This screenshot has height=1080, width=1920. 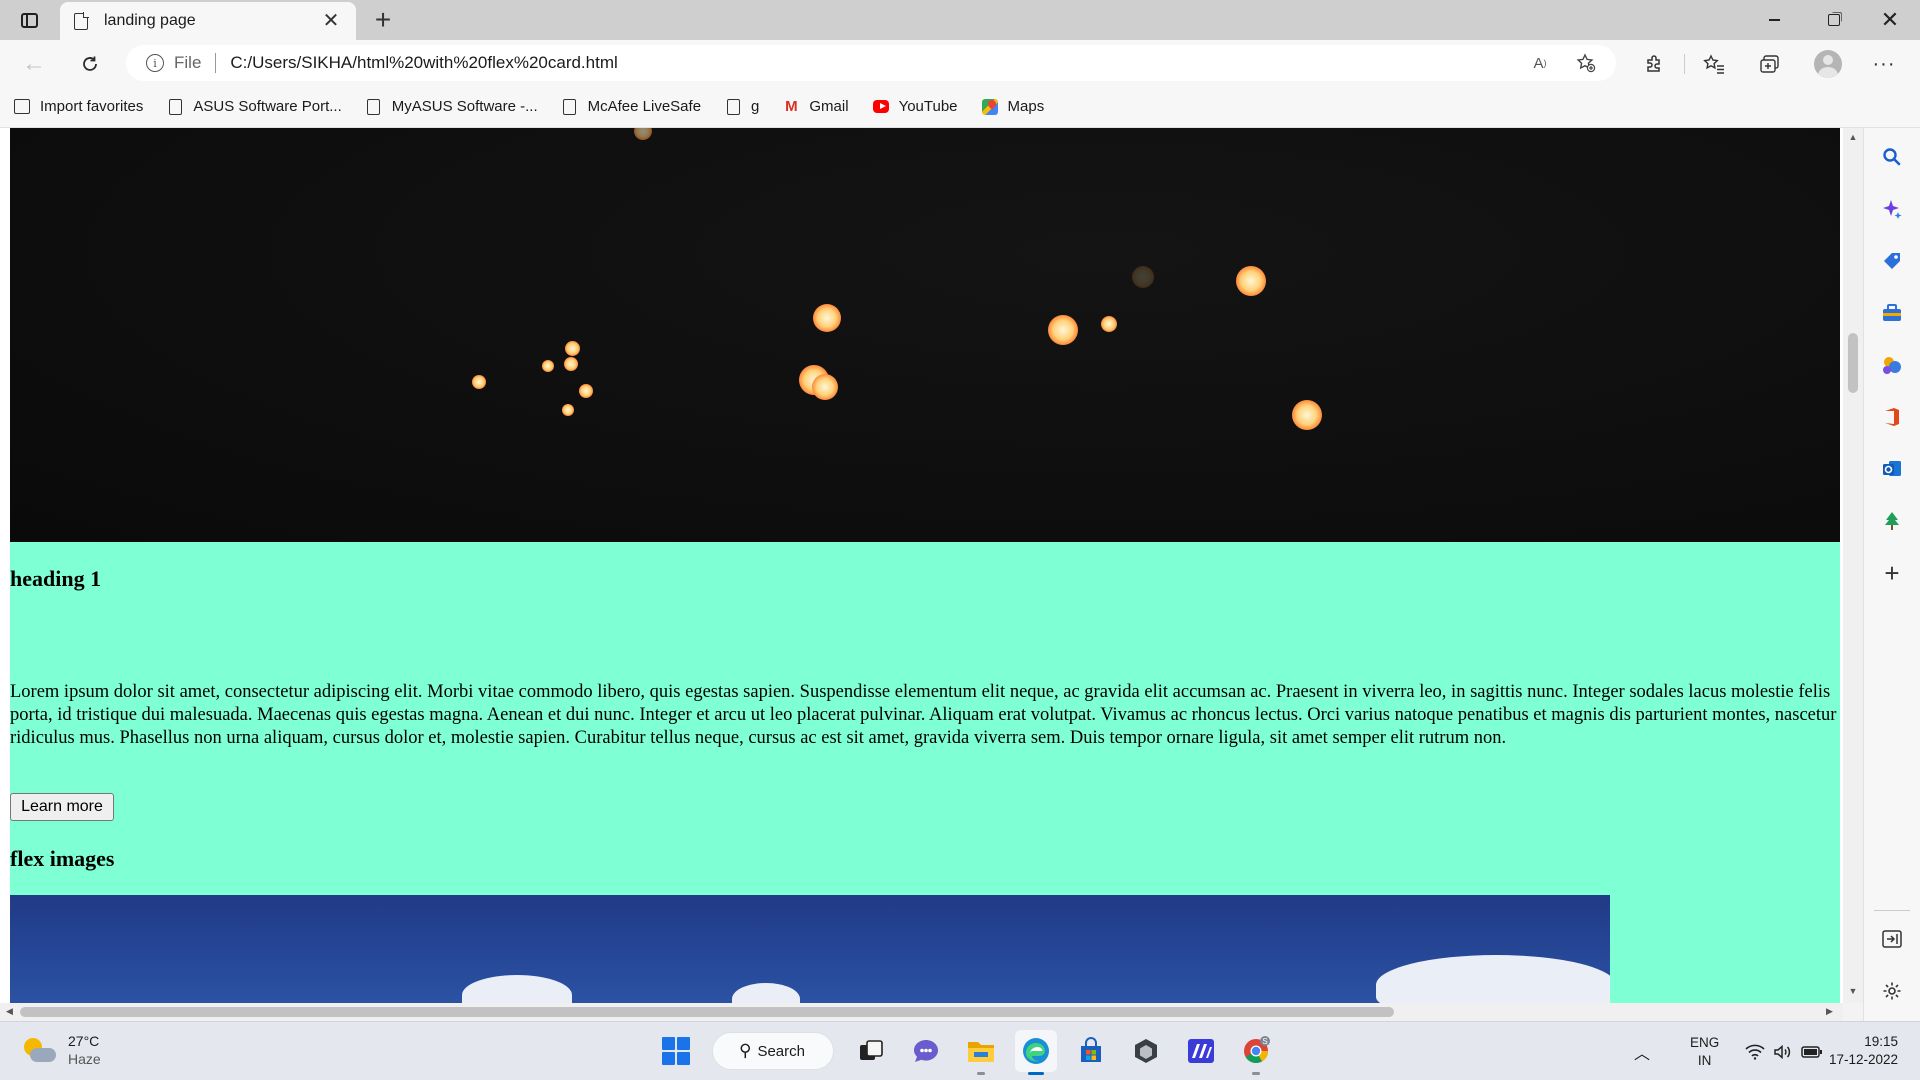 What do you see at coordinates (90, 64) in the screenshot?
I see `refresh-button` at bounding box center [90, 64].